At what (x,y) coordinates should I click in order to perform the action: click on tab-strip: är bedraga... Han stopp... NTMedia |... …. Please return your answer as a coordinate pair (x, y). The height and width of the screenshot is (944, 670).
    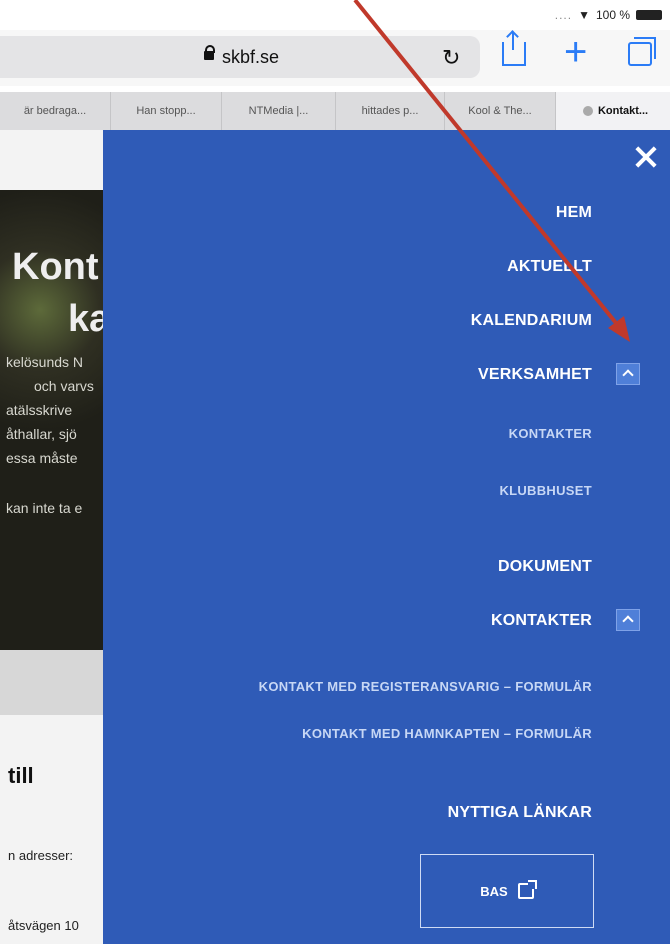
    Looking at the image, I should click on (335, 111).